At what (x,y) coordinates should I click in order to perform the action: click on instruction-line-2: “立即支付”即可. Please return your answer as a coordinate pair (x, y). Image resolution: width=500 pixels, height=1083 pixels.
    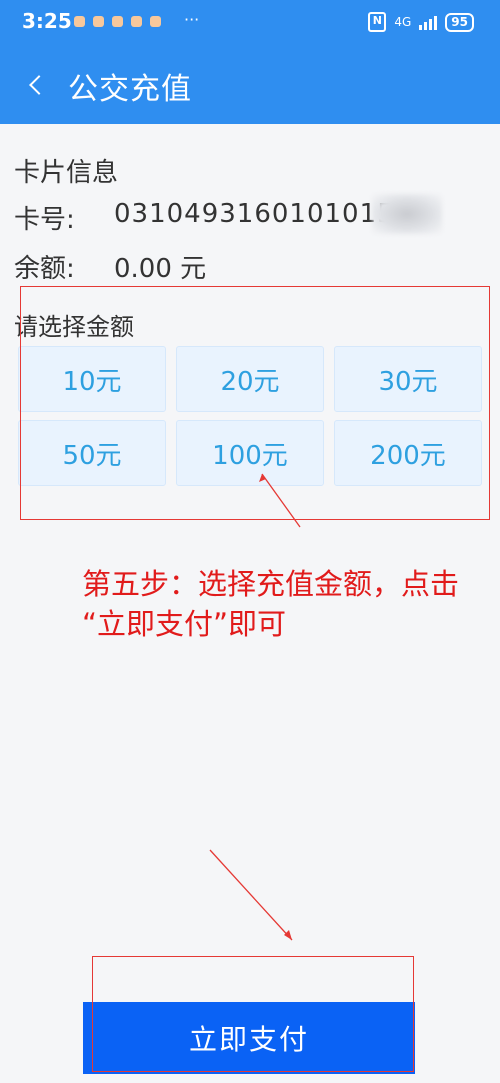
    Looking at the image, I should click on (184, 624).